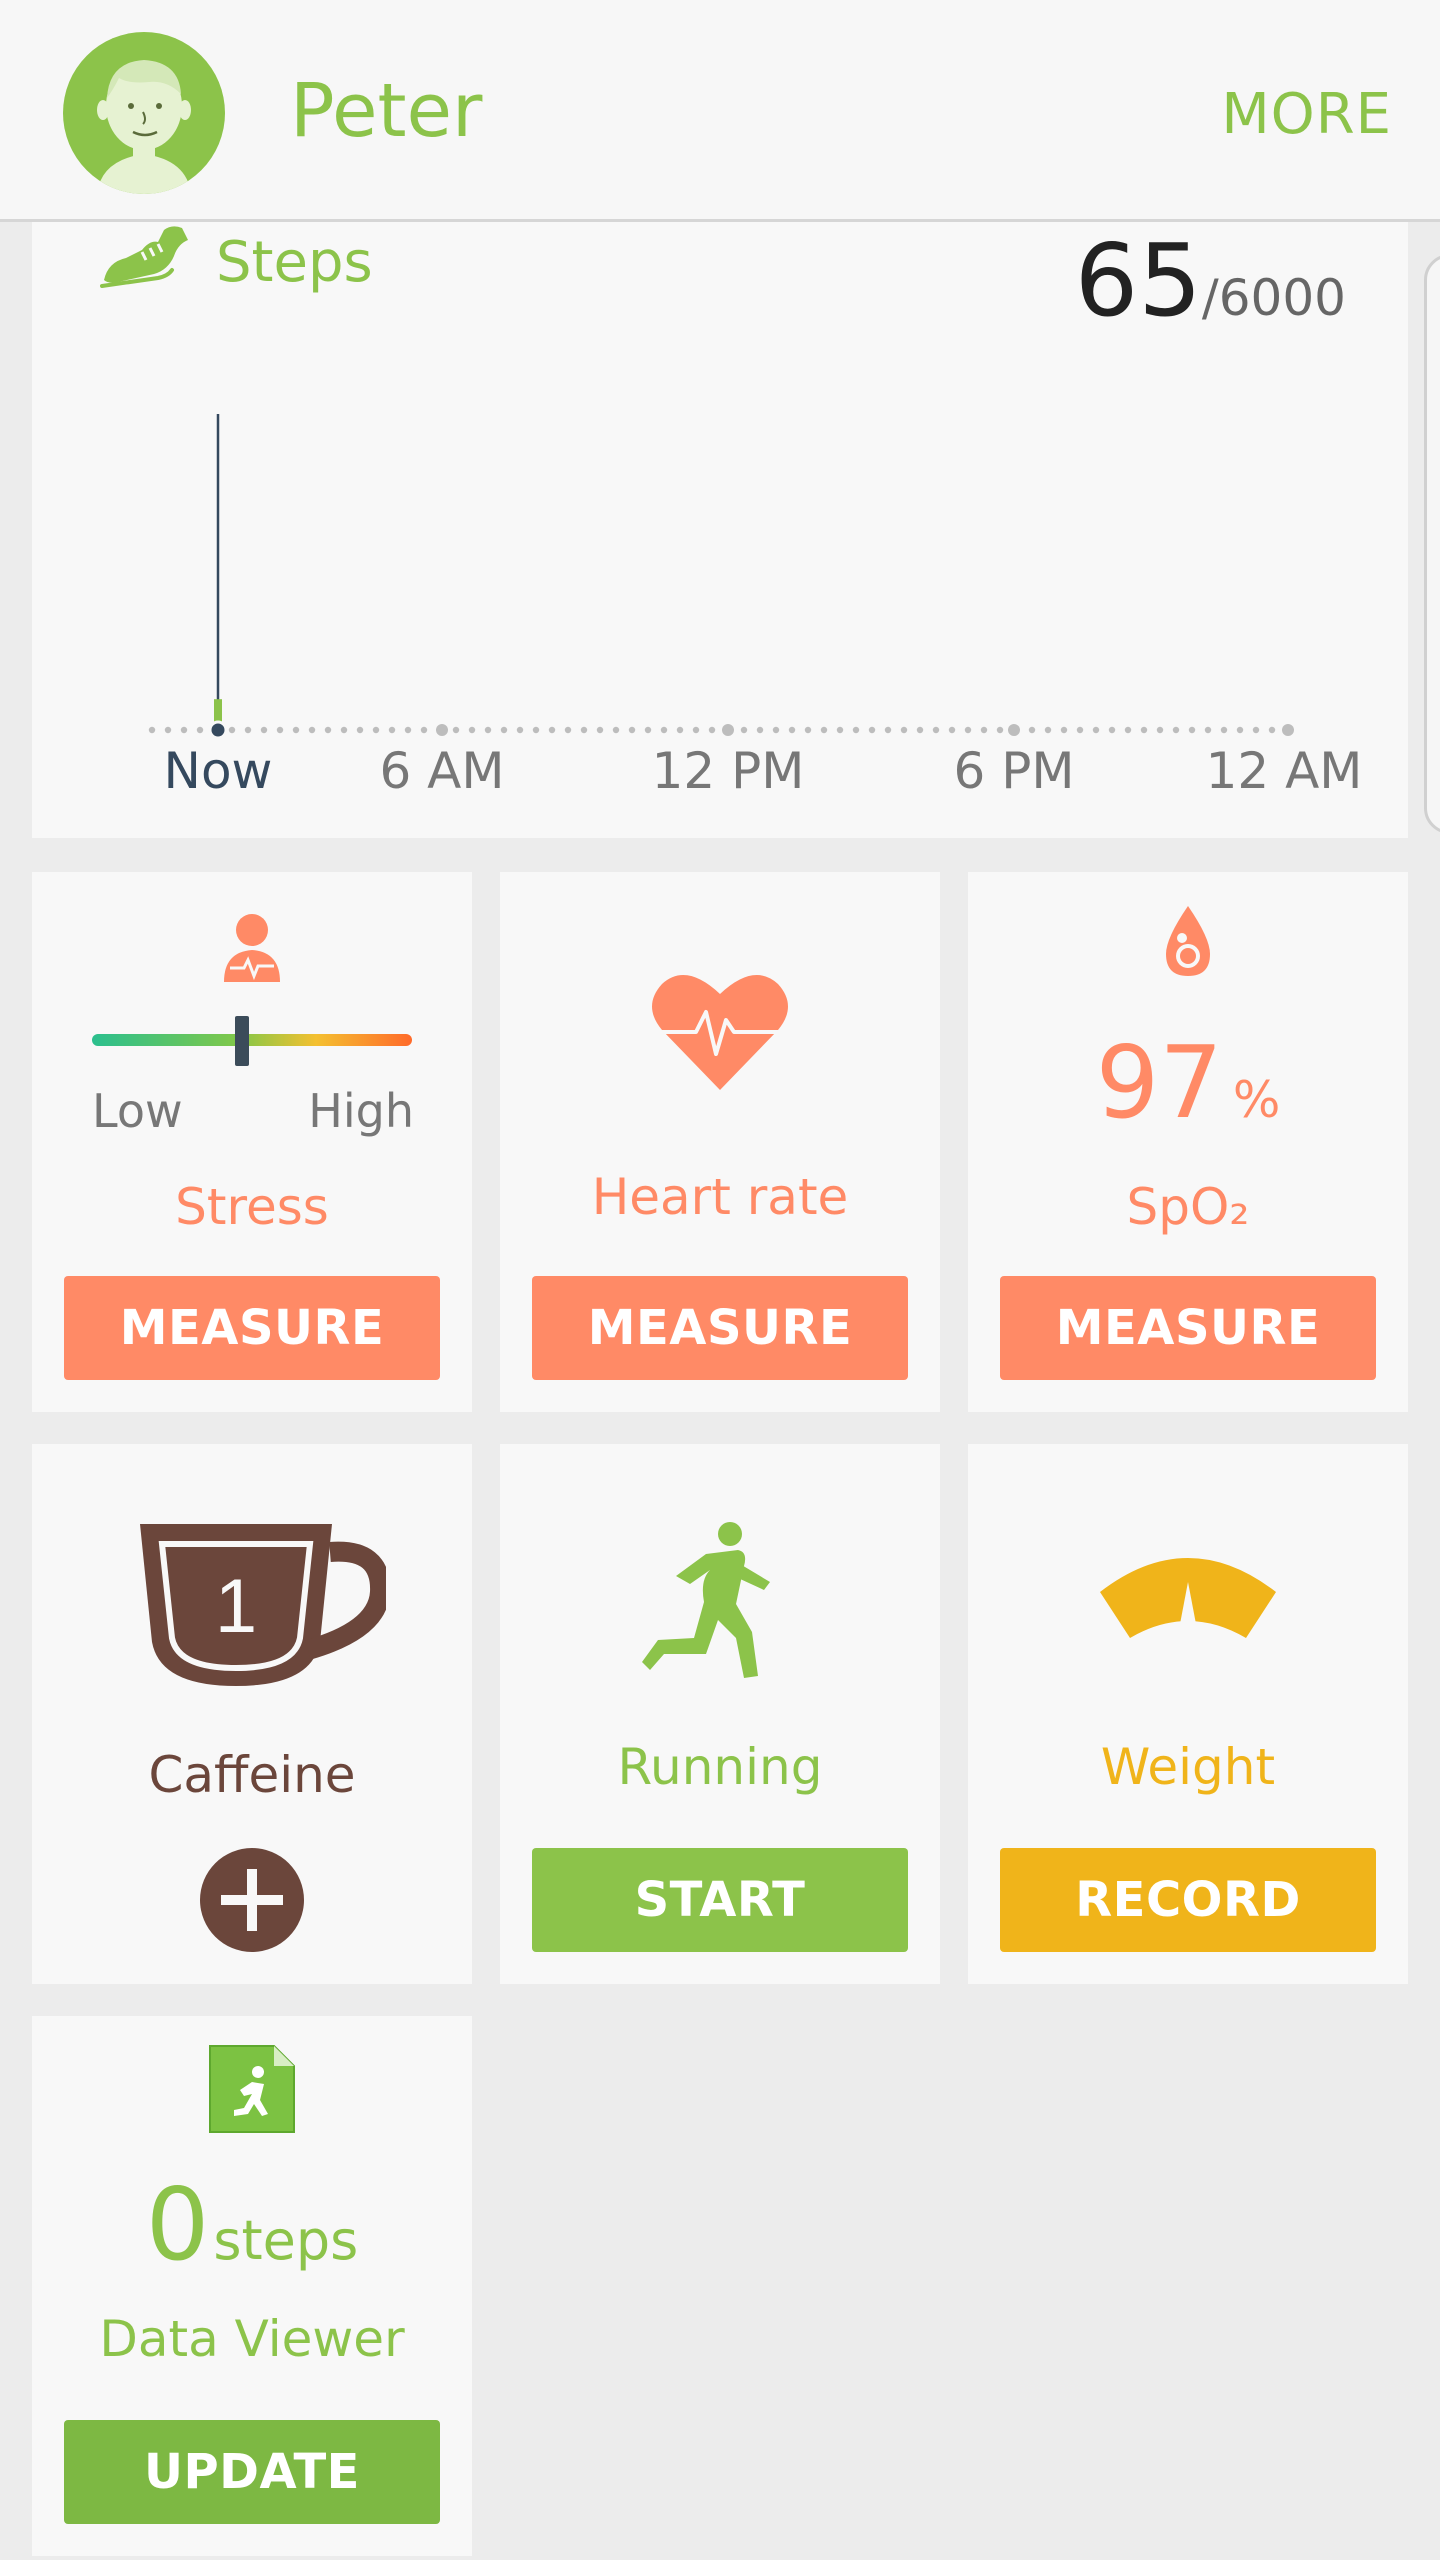 The image size is (1440, 2560). What do you see at coordinates (286, 2240) in the screenshot?
I see `data-viewer-unit: steps` at bounding box center [286, 2240].